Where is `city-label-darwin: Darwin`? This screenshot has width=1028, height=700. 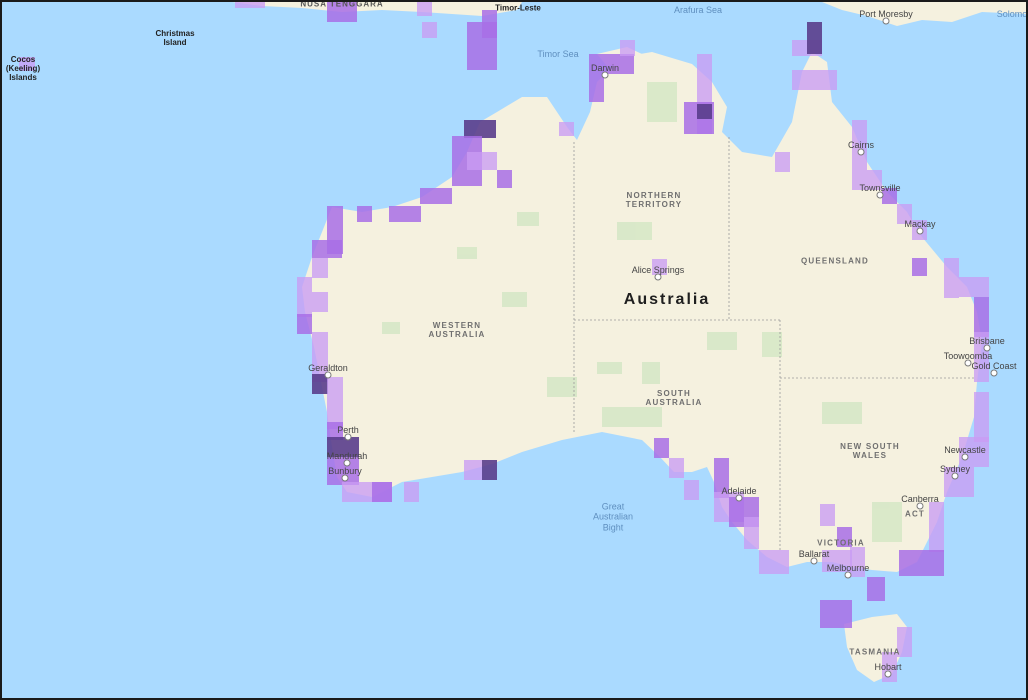 city-label-darwin: Darwin is located at coordinates (605, 67).